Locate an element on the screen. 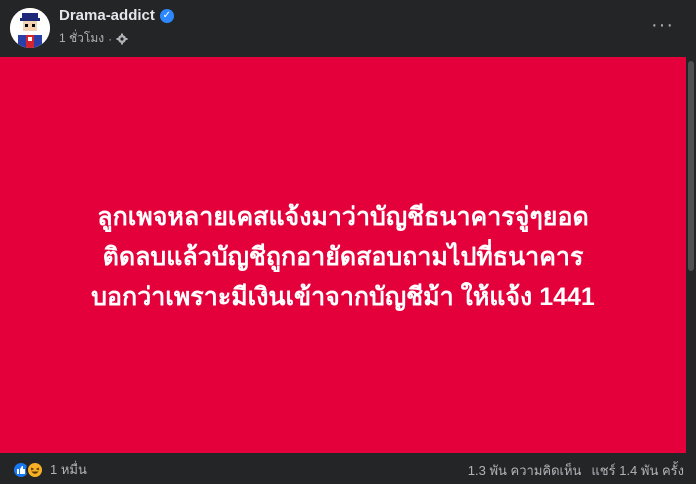 This screenshot has height=484, width=696. shares-count-link: แชร์ 1.4 พัน ครั้ง is located at coordinates (637, 470).